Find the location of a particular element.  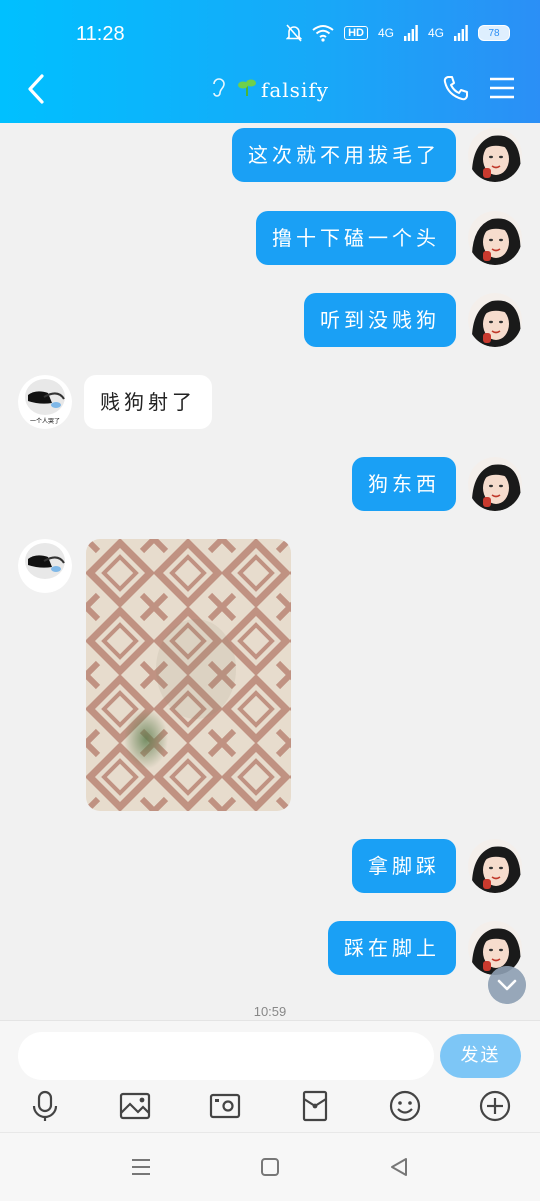

red-packet-icon is located at coordinates (315, 1106).